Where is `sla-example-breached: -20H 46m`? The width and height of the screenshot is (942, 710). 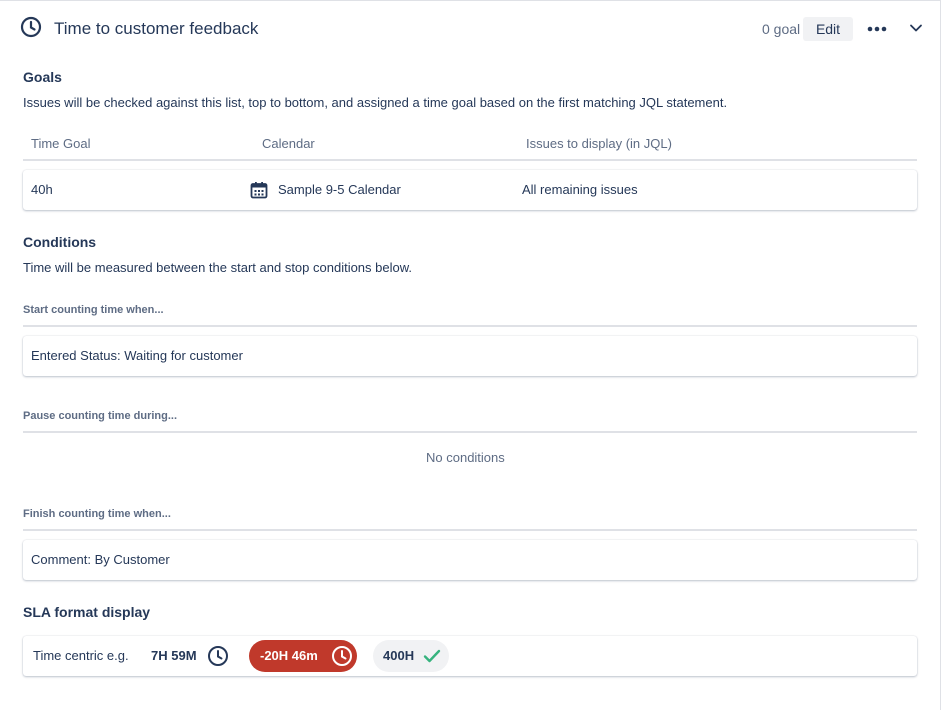 sla-example-breached: -20H 46m is located at coordinates (303, 656).